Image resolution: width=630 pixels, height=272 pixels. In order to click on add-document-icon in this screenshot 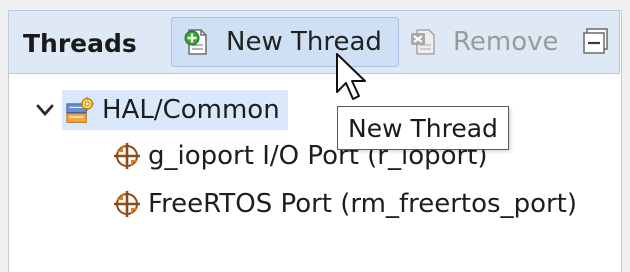, I will do `click(195, 42)`.